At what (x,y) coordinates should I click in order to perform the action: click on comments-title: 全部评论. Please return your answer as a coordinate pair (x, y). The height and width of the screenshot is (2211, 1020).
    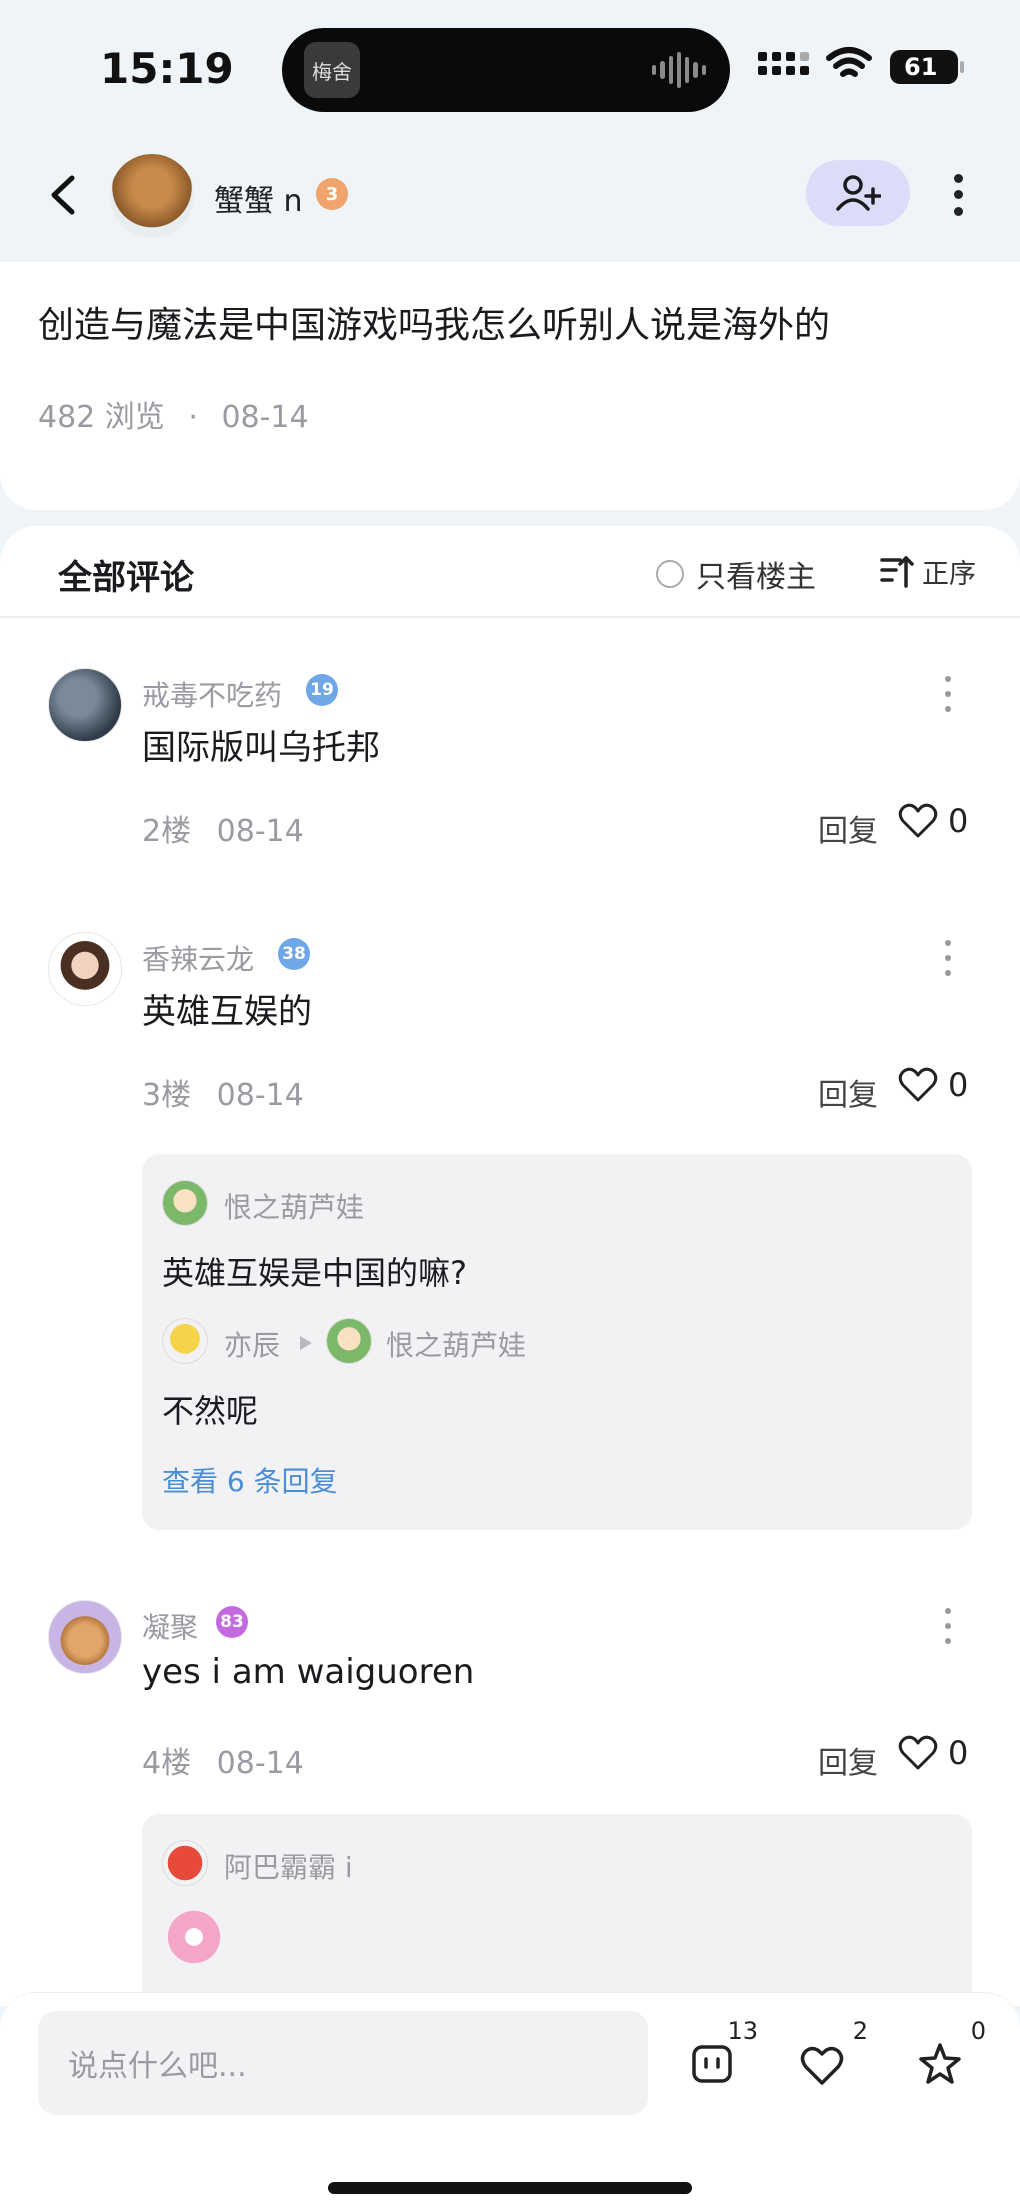
    Looking at the image, I should click on (126, 578).